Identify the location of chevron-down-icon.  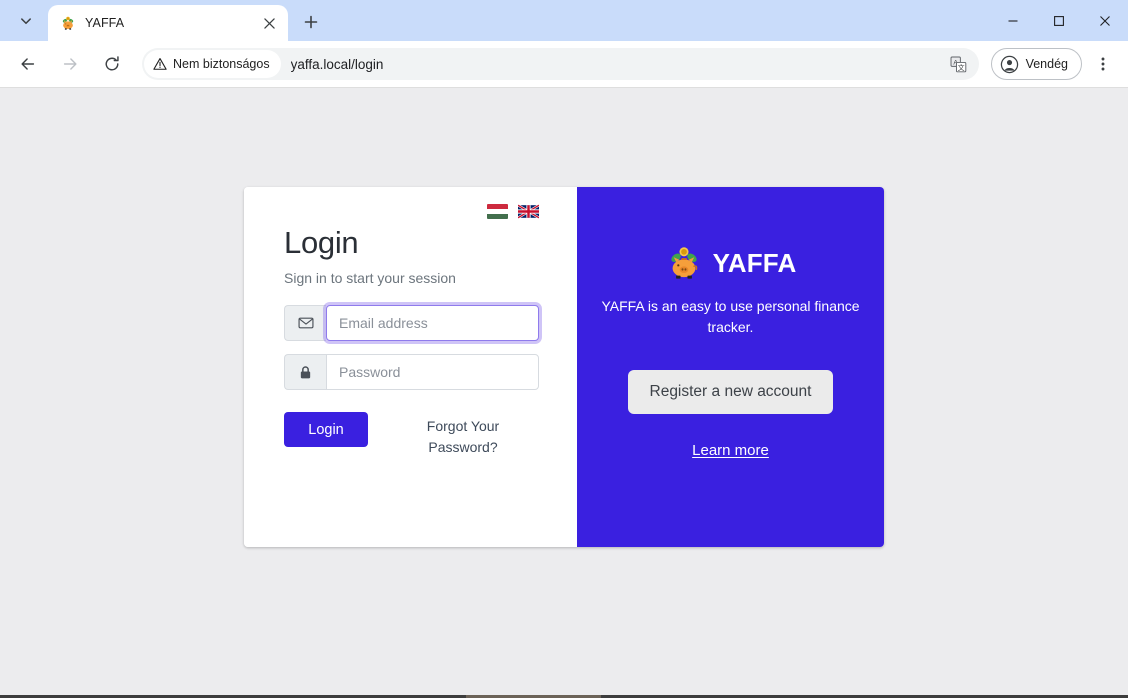
(26, 21).